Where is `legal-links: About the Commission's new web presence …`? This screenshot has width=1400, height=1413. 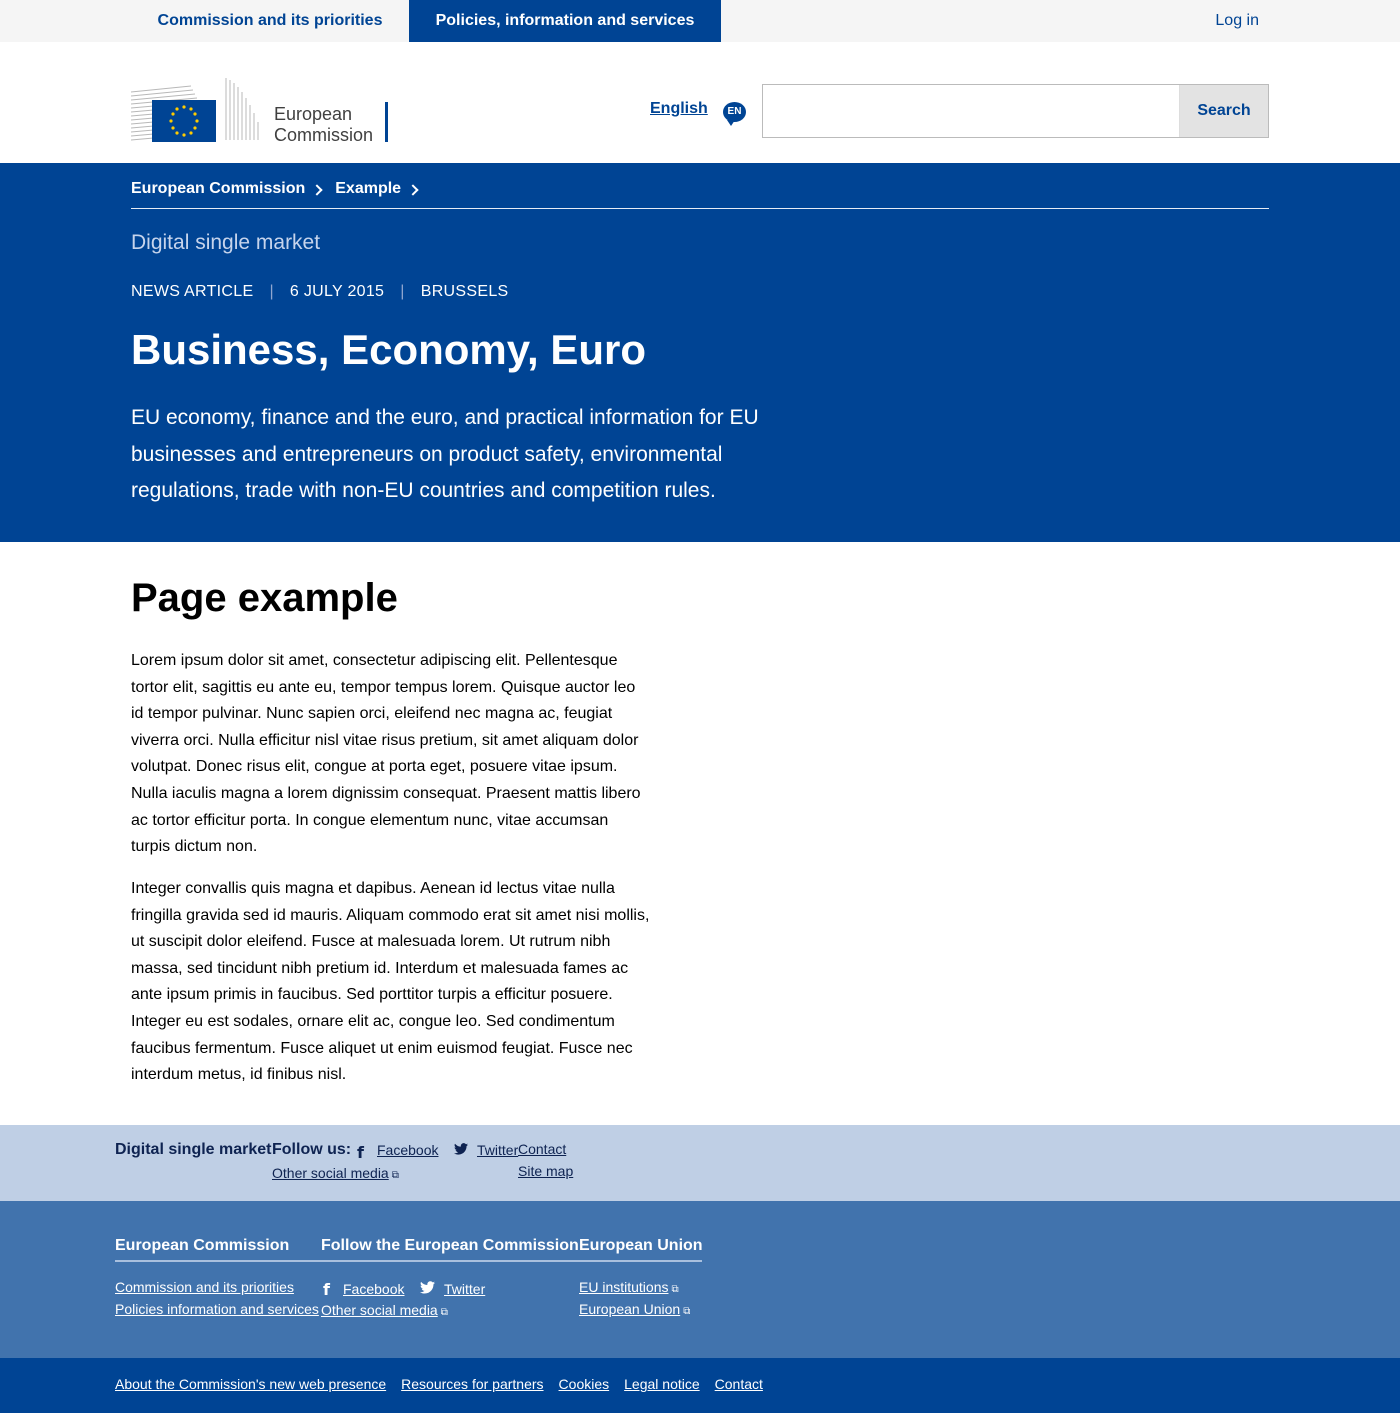
legal-links: About the Commission's new web presence … is located at coordinates (439, 1384).